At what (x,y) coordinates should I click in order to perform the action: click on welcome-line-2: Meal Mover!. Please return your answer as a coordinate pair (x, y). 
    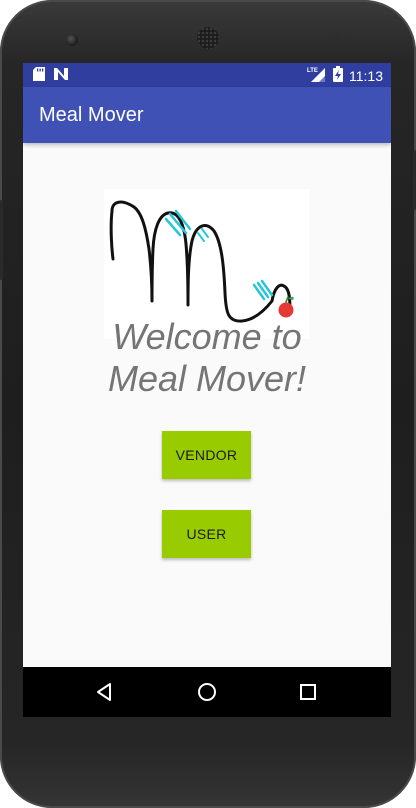
    Looking at the image, I should click on (207, 378).